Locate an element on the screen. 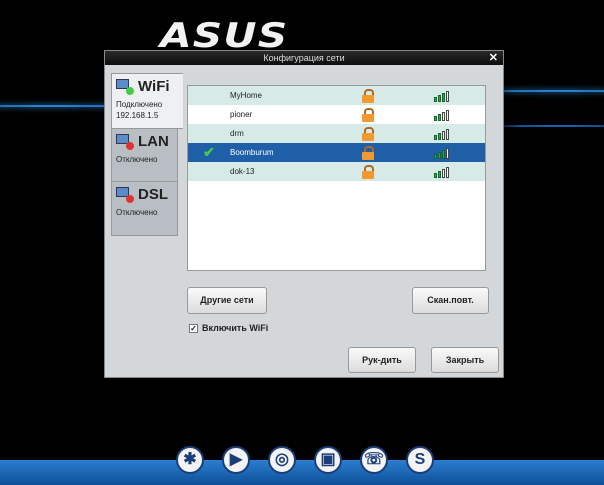 This screenshot has height=485, width=604. rescan-button: Скан.повт. is located at coordinates (450, 300).